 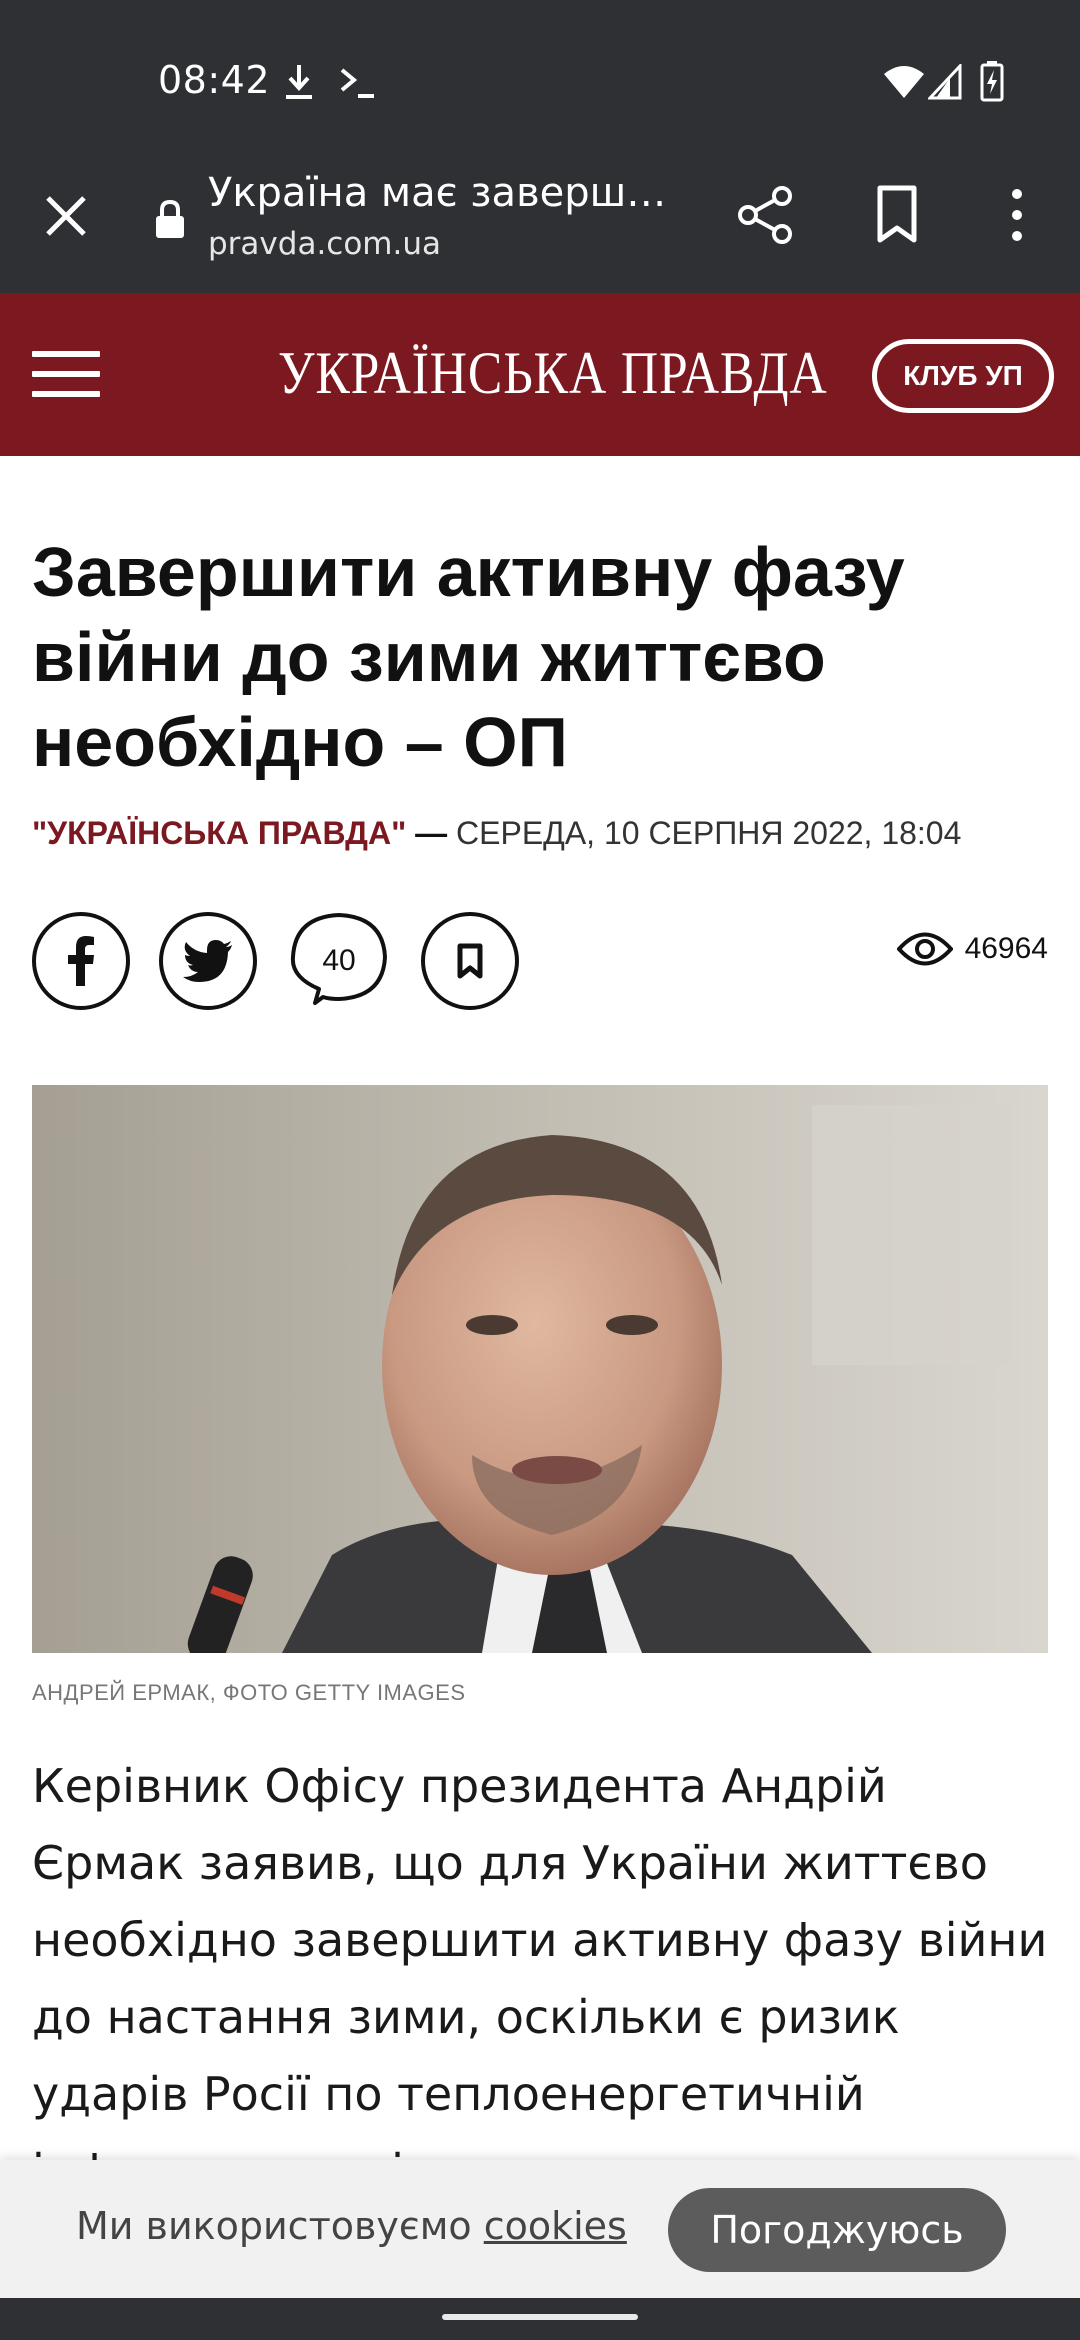 What do you see at coordinates (357, 83) in the screenshot?
I see `terminal-icon` at bounding box center [357, 83].